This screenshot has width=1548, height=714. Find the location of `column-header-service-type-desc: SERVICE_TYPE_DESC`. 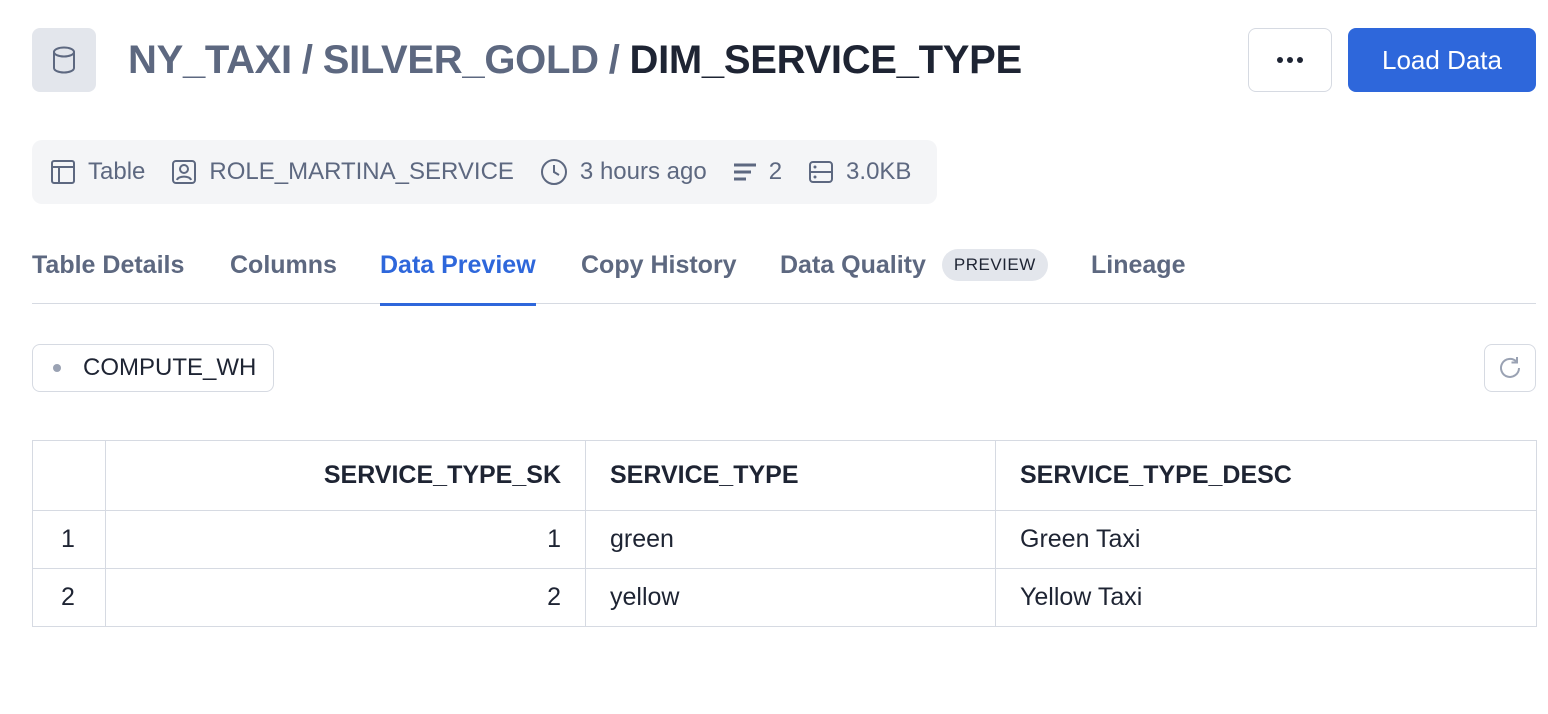

column-header-service-type-desc: SERVICE_TYPE_DESC is located at coordinates (1266, 475).